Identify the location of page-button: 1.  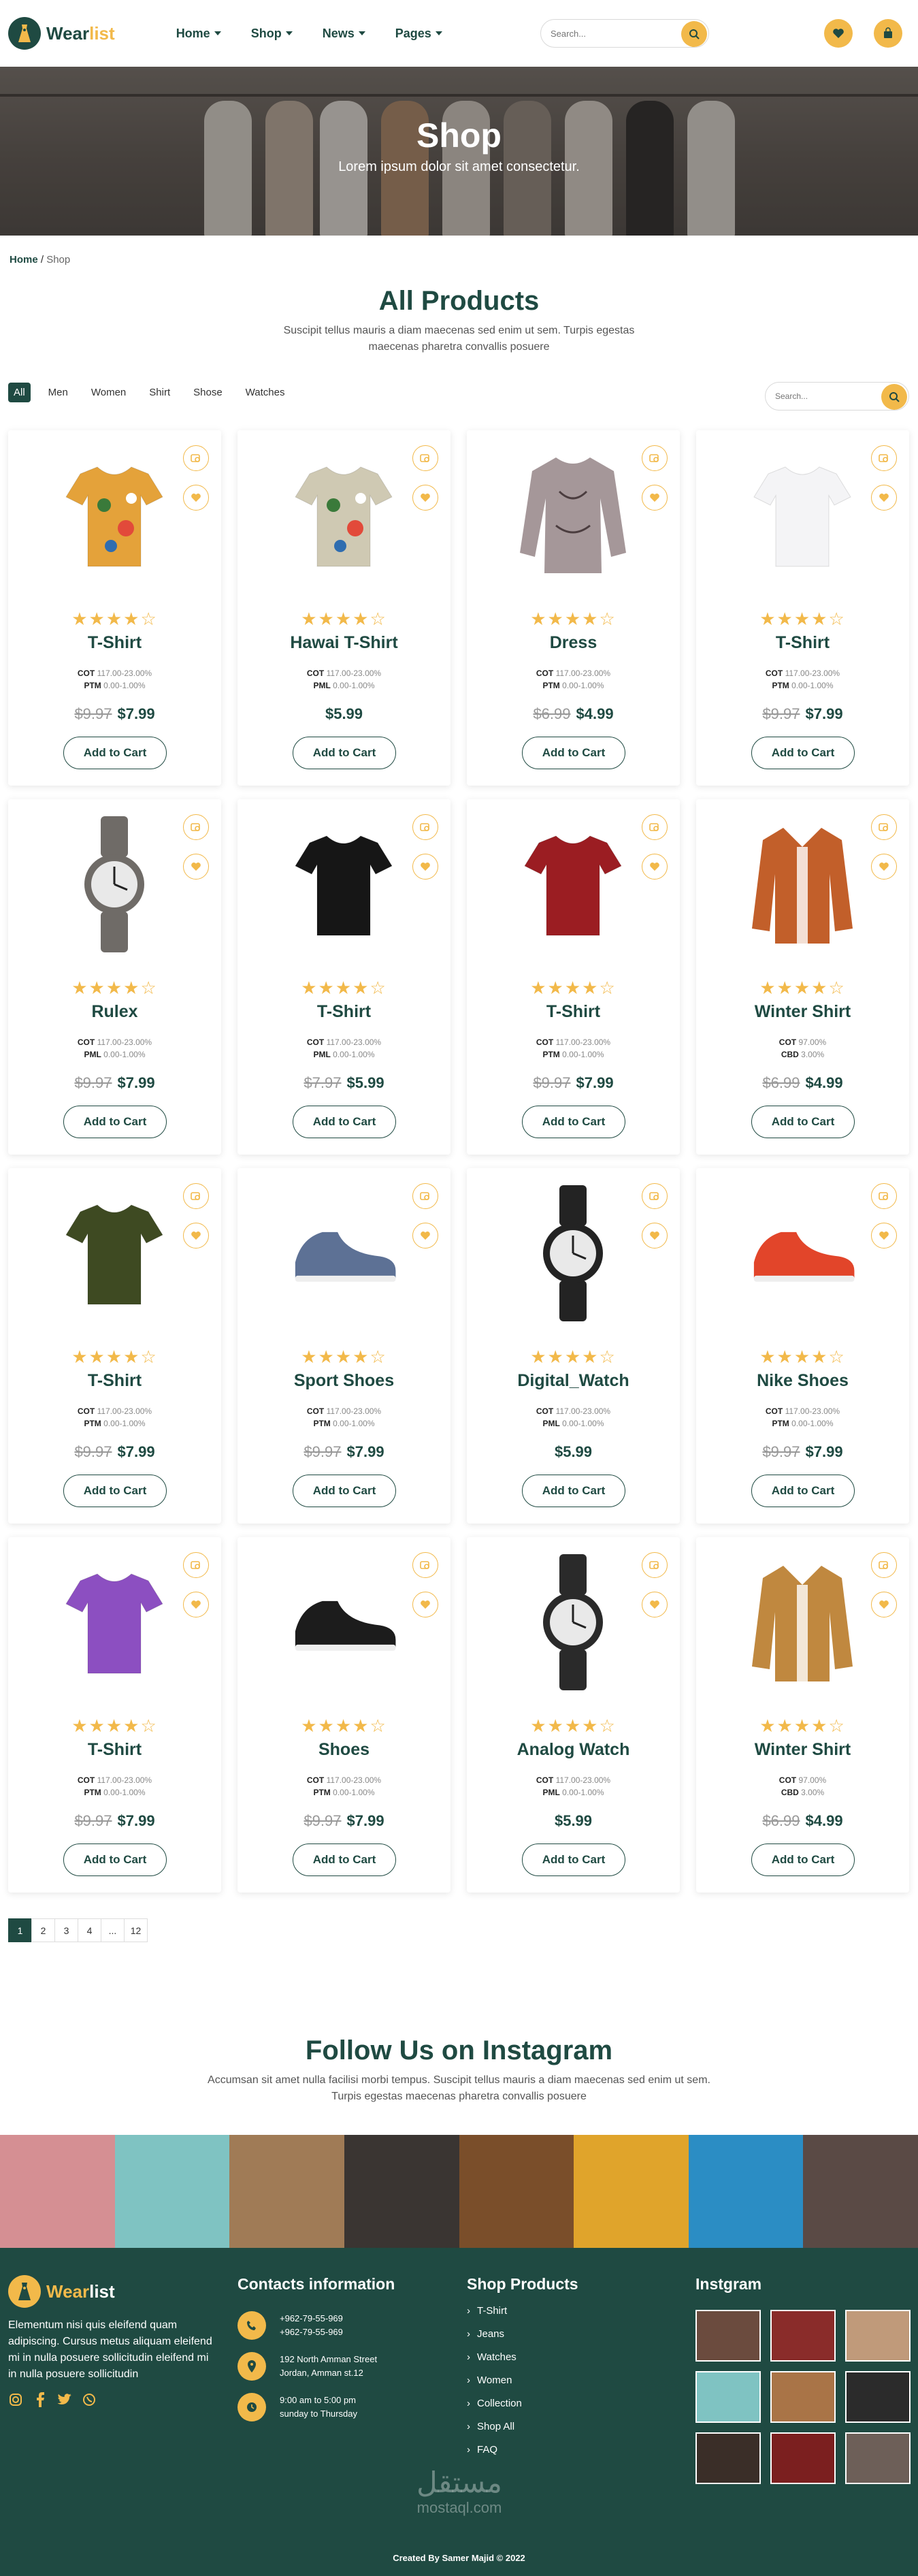
(20, 1930).